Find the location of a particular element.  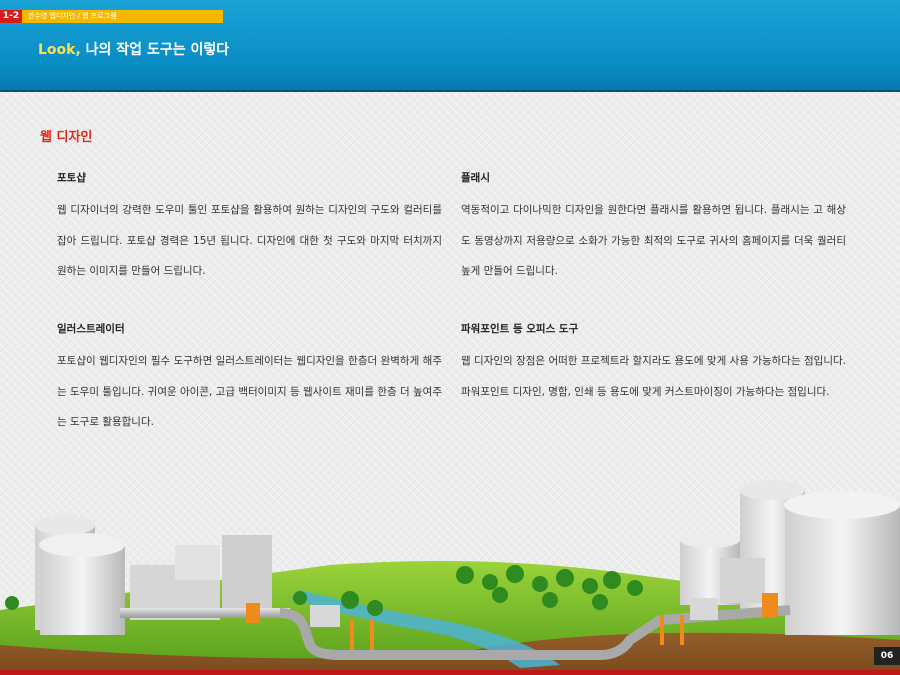

page-number: 06 is located at coordinates (887, 656).